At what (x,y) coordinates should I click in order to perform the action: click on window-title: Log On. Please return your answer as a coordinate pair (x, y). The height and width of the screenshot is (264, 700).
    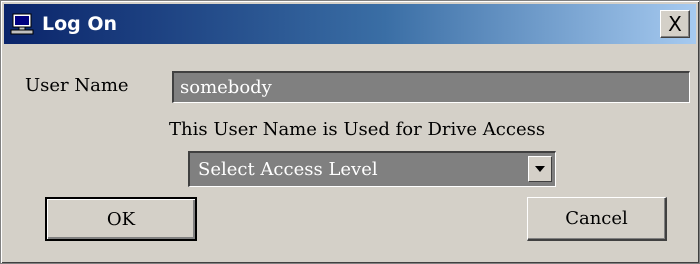
    Looking at the image, I should click on (80, 24).